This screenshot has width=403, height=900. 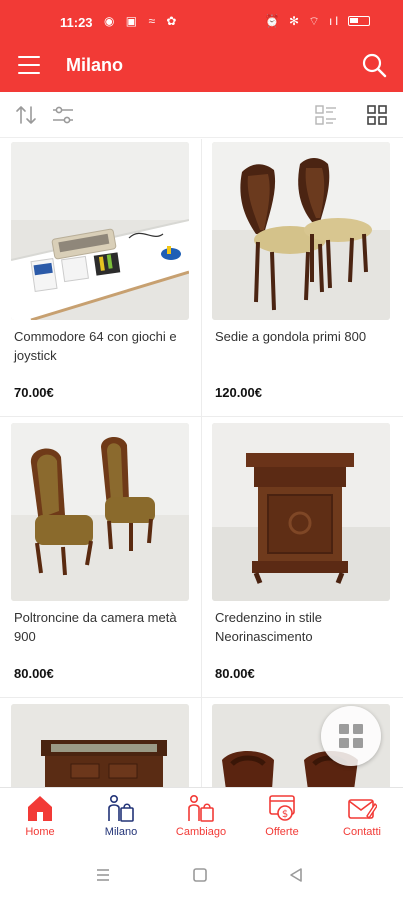 I want to click on grid-view-icon, so click(x=377, y=115).